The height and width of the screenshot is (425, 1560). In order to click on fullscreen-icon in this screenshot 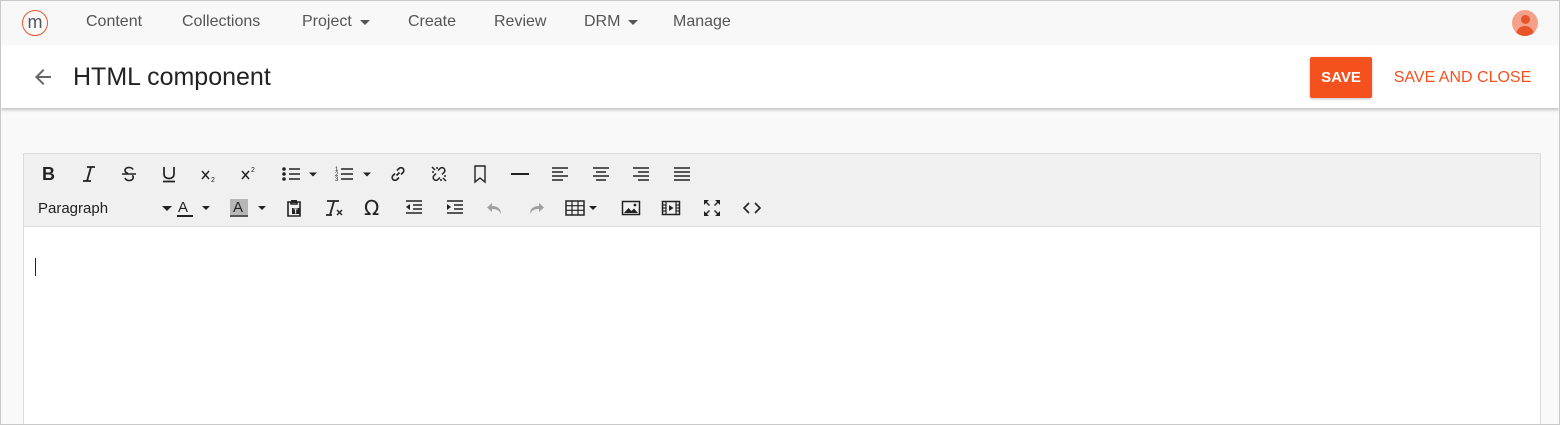, I will do `click(712, 208)`.